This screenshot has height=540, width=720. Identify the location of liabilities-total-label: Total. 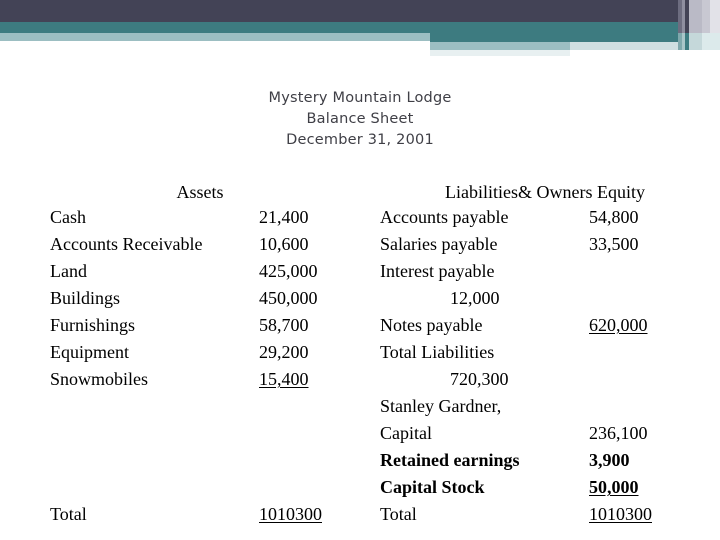
(398, 514).